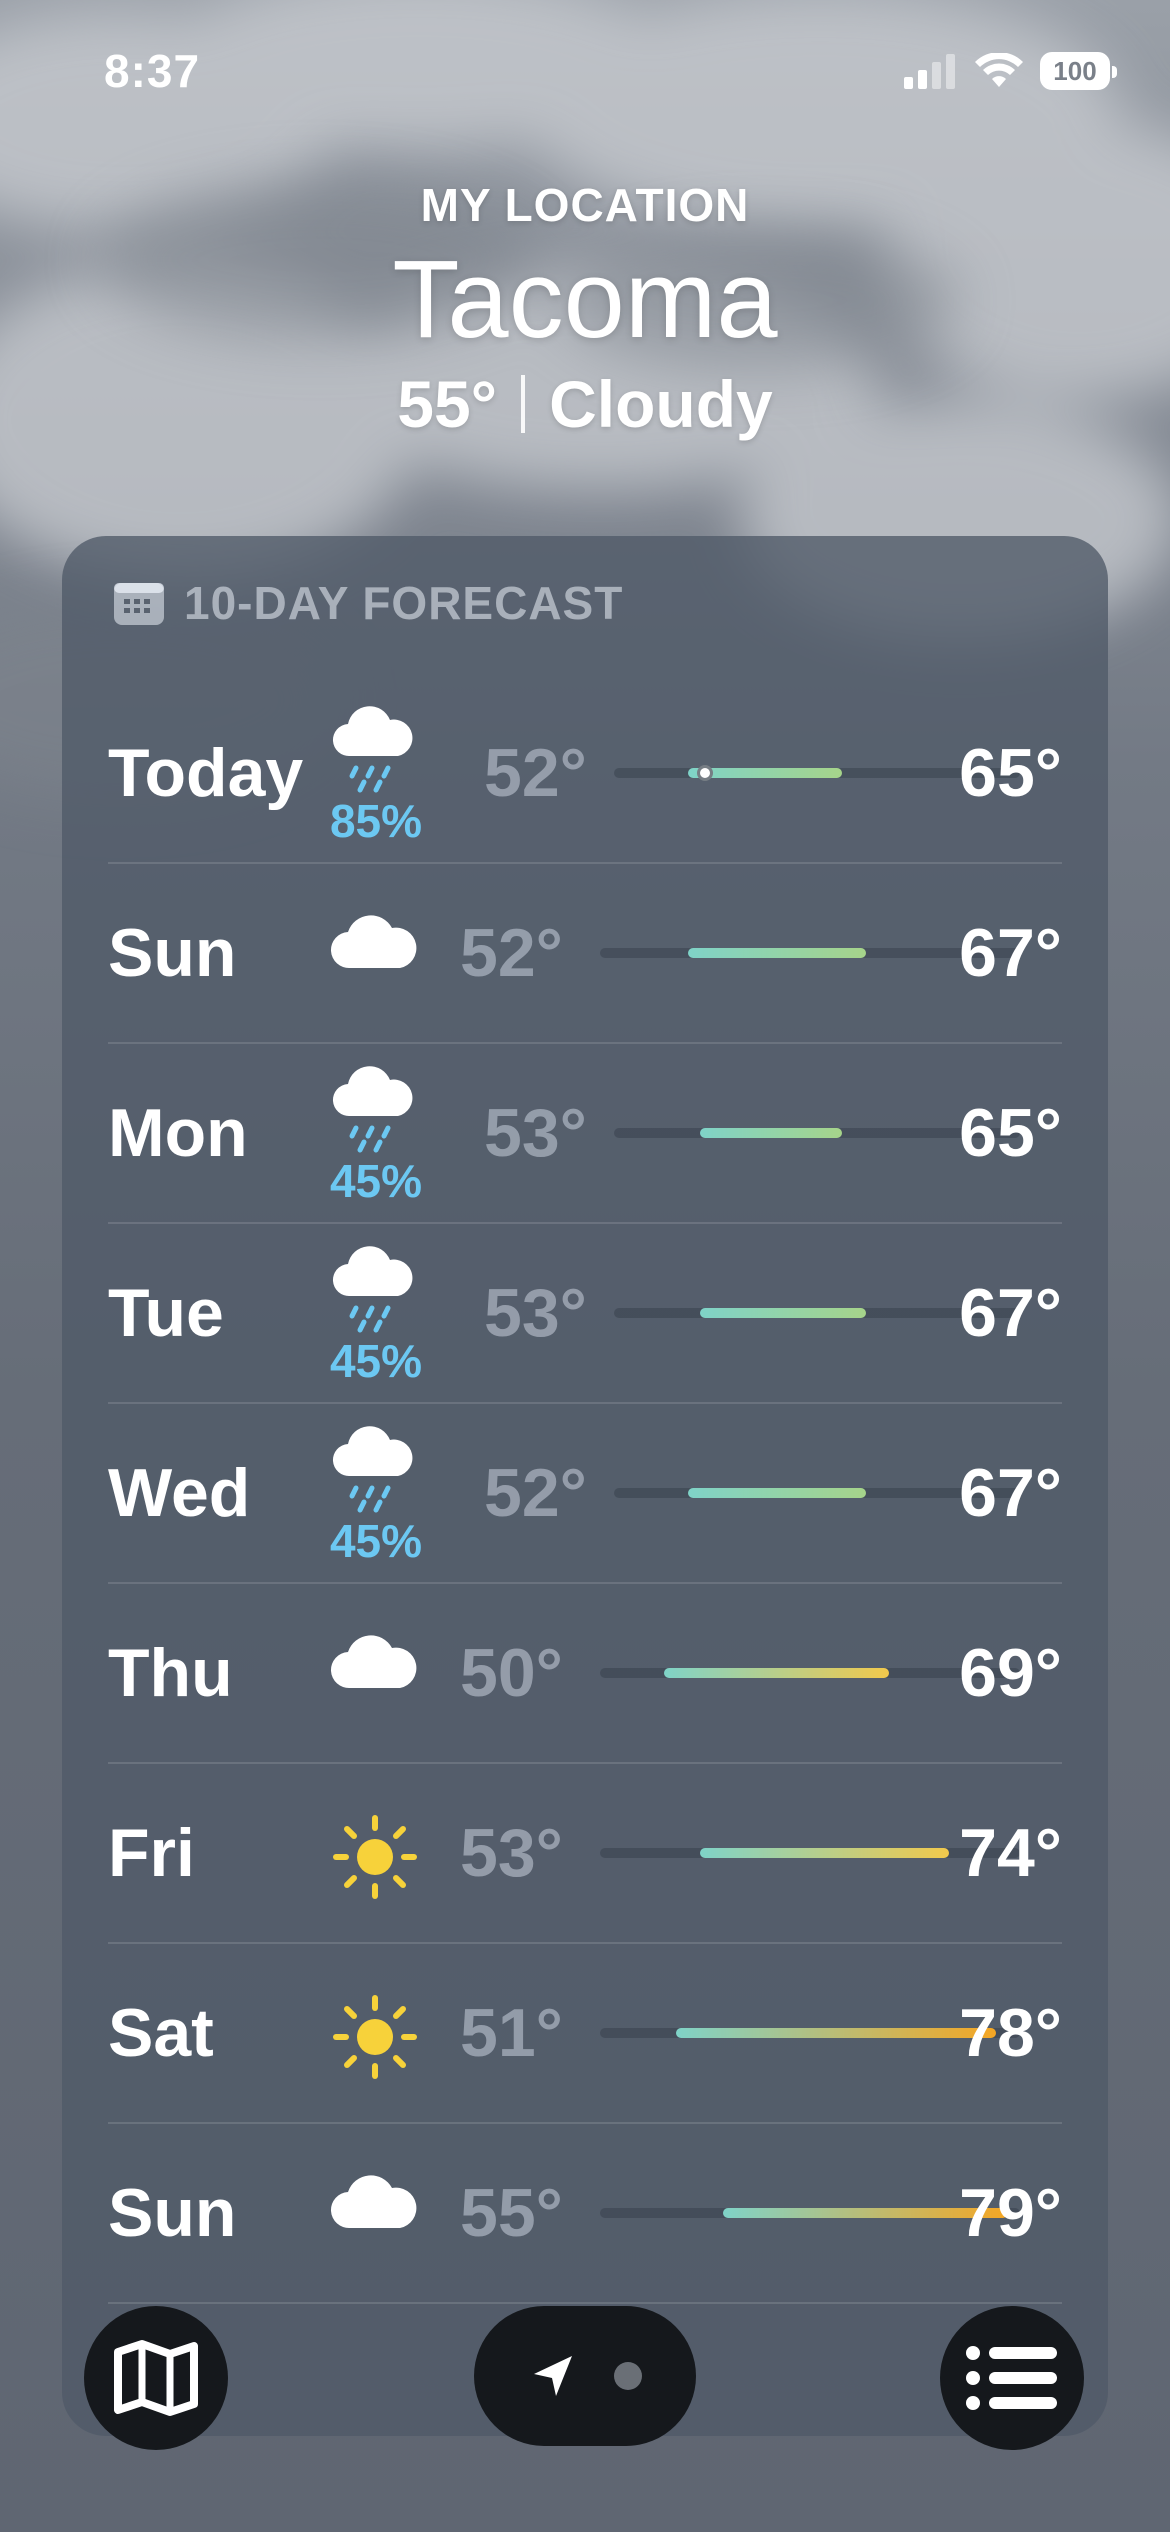 Image resolution: width=1170 pixels, height=2532 pixels. What do you see at coordinates (705, 773) in the screenshot?
I see `current-temperature-marker` at bounding box center [705, 773].